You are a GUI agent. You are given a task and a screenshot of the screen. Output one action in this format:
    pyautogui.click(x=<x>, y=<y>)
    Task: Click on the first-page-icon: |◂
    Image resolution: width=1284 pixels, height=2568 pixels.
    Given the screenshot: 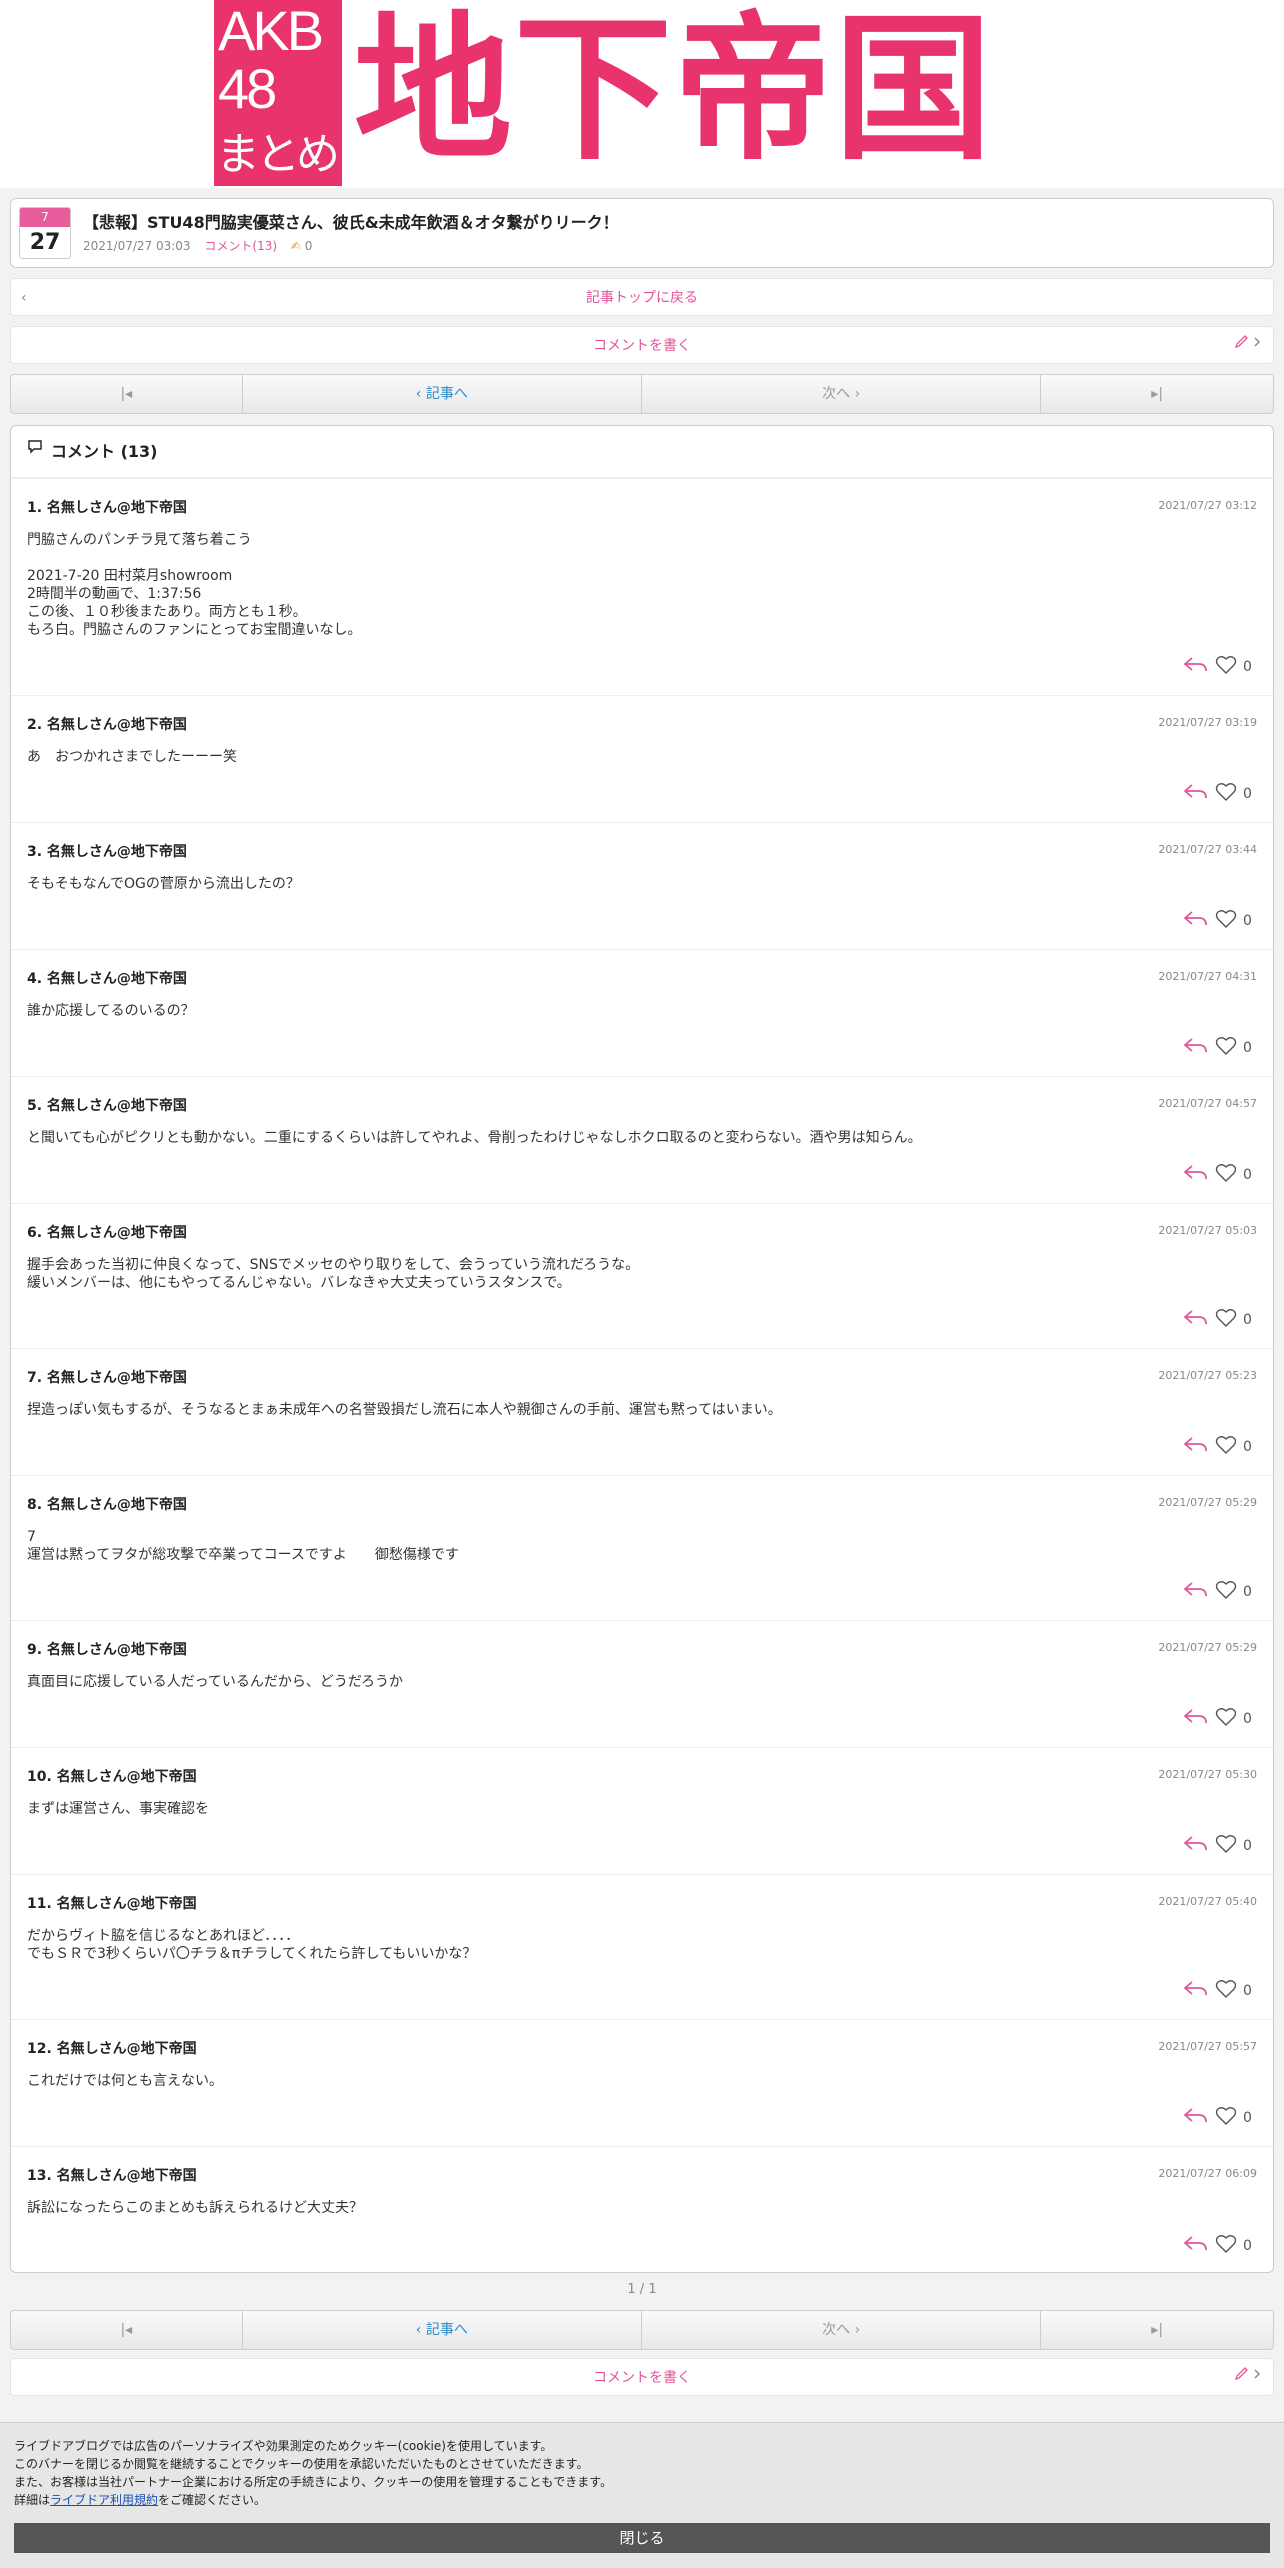 What is the action you would take?
    pyautogui.click(x=126, y=2330)
    